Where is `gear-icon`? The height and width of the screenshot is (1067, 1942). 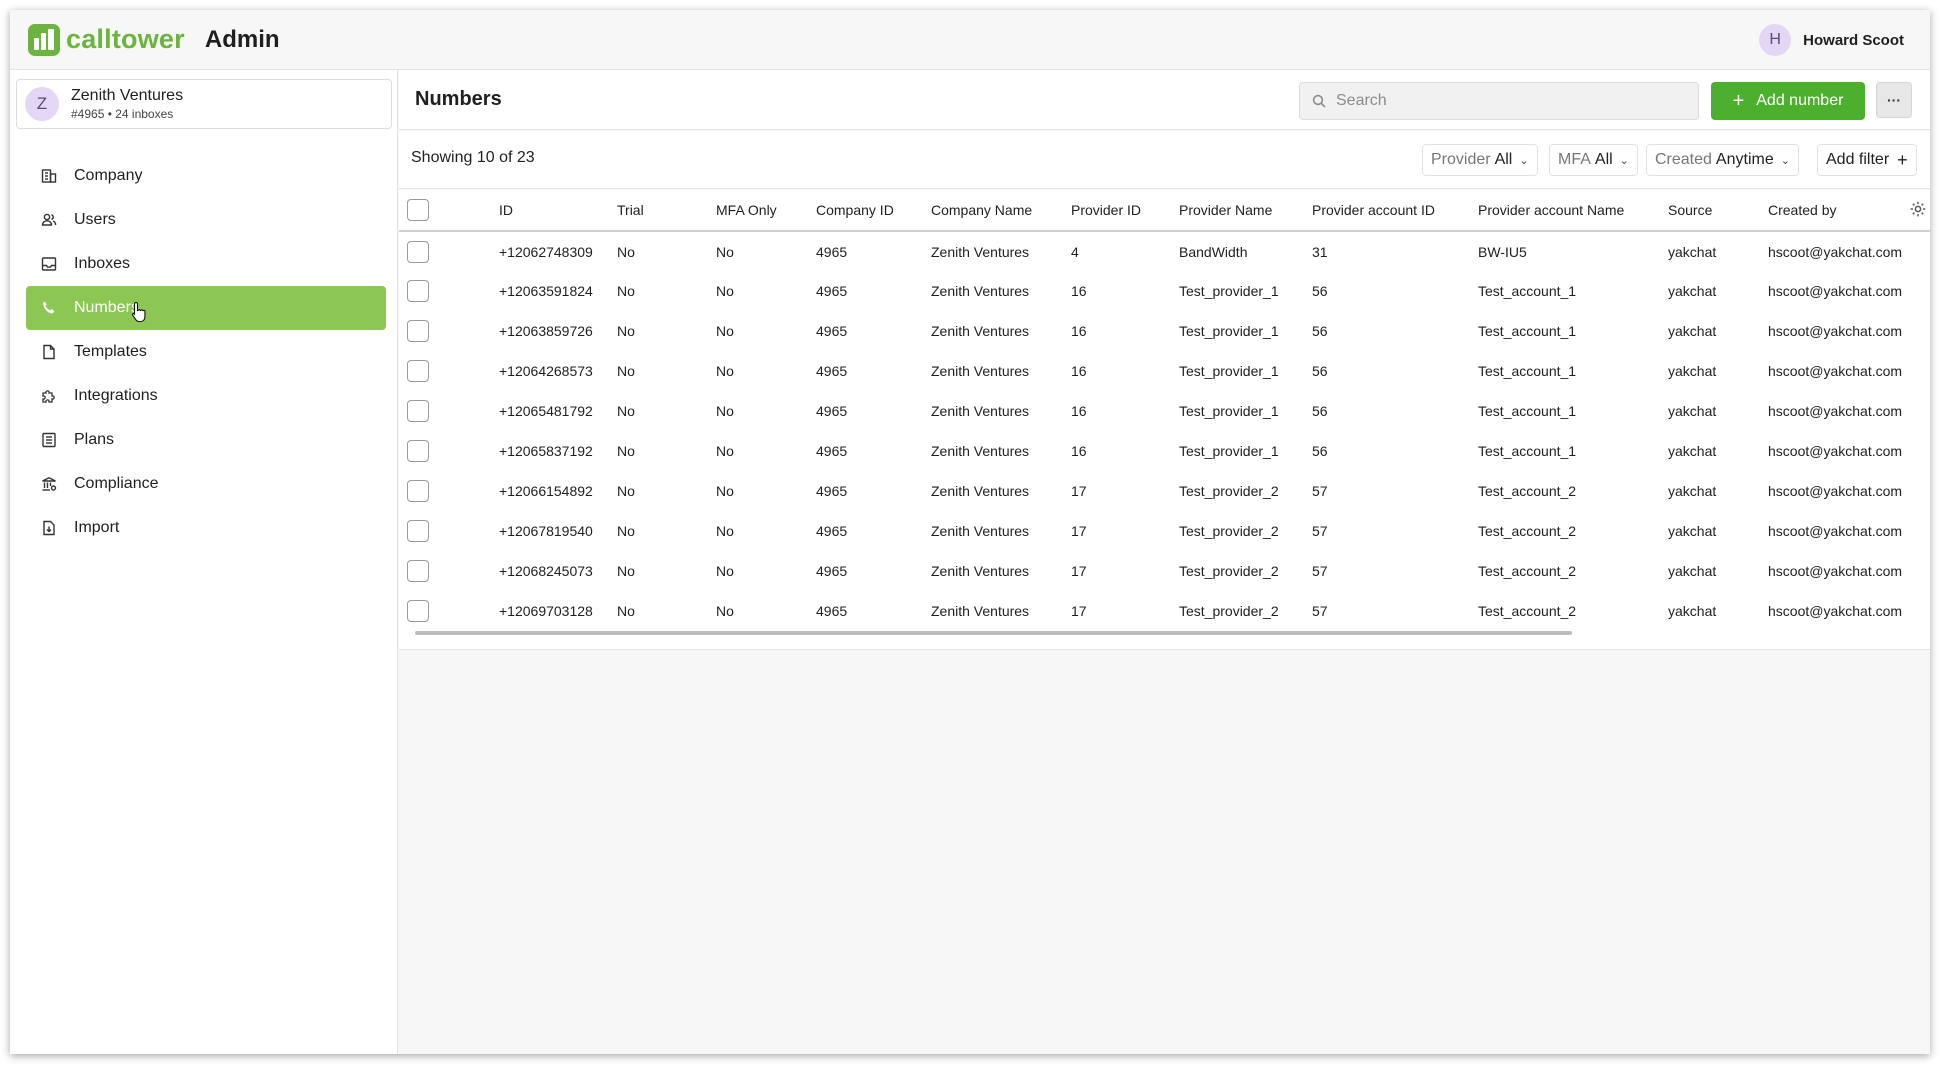
gear-icon is located at coordinates (1918, 209).